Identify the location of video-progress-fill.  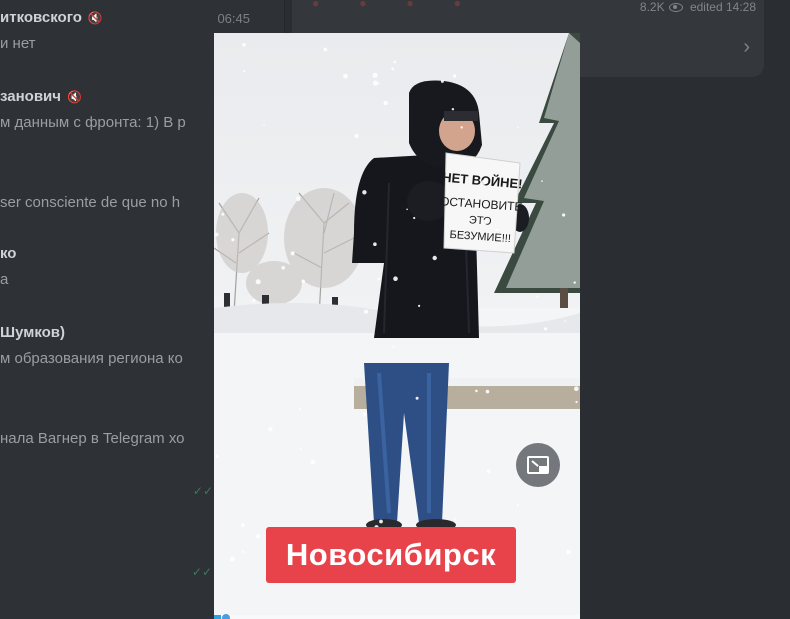
(218, 617).